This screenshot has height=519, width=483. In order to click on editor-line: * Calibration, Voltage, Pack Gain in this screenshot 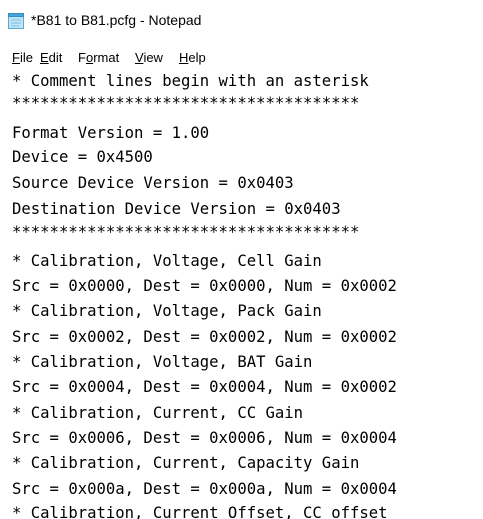, I will do `click(167, 311)`.